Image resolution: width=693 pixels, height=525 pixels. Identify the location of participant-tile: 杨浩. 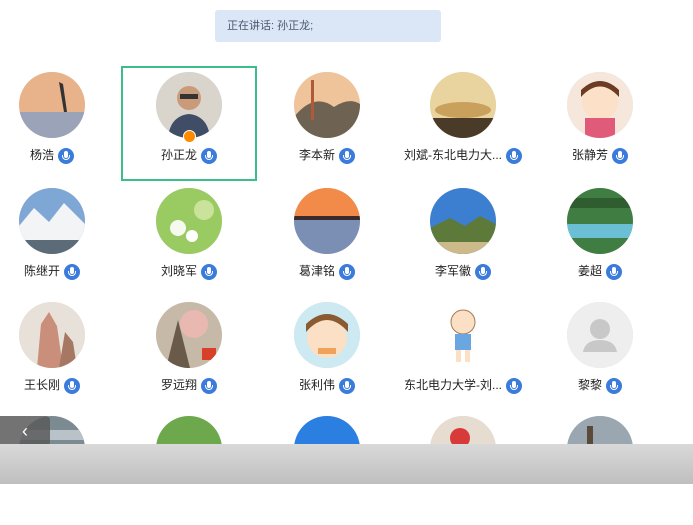
(60, 123).